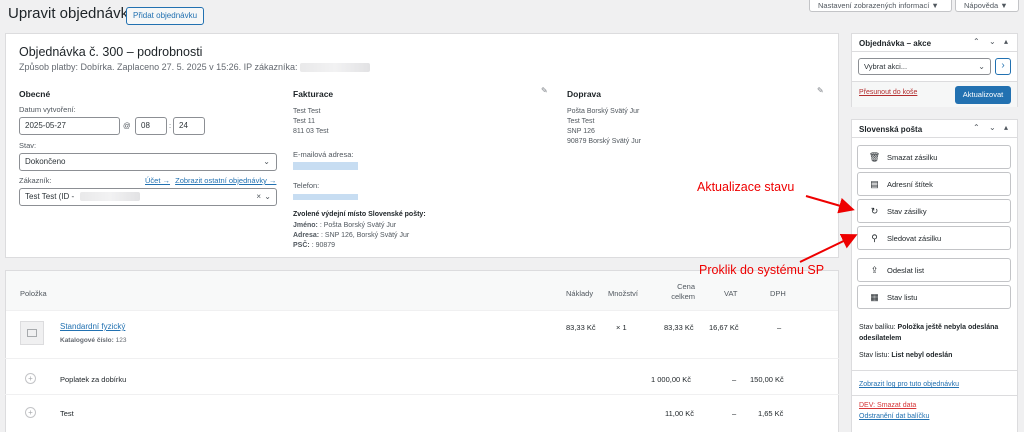 Image resolution: width=1024 pixels, height=432 pixels. Describe the element at coordinates (830, 204) in the screenshot. I see `arrow-status` at that location.